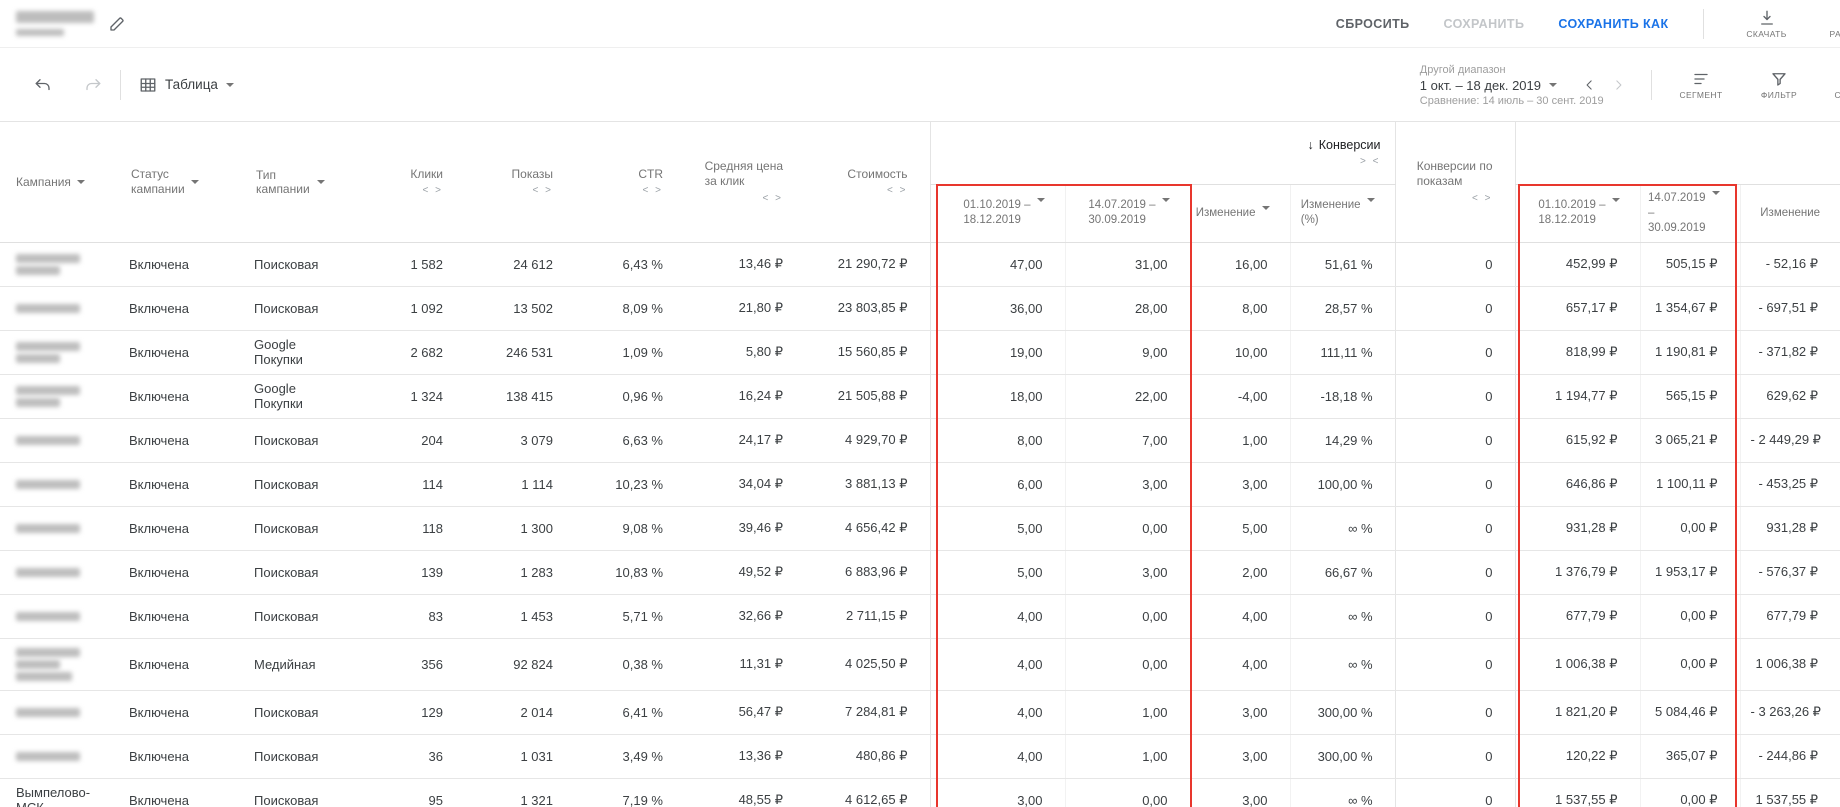 This screenshot has width=1840, height=807. What do you see at coordinates (1590, 85) in the screenshot?
I see `previous-range-button` at bounding box center [1590, 85].